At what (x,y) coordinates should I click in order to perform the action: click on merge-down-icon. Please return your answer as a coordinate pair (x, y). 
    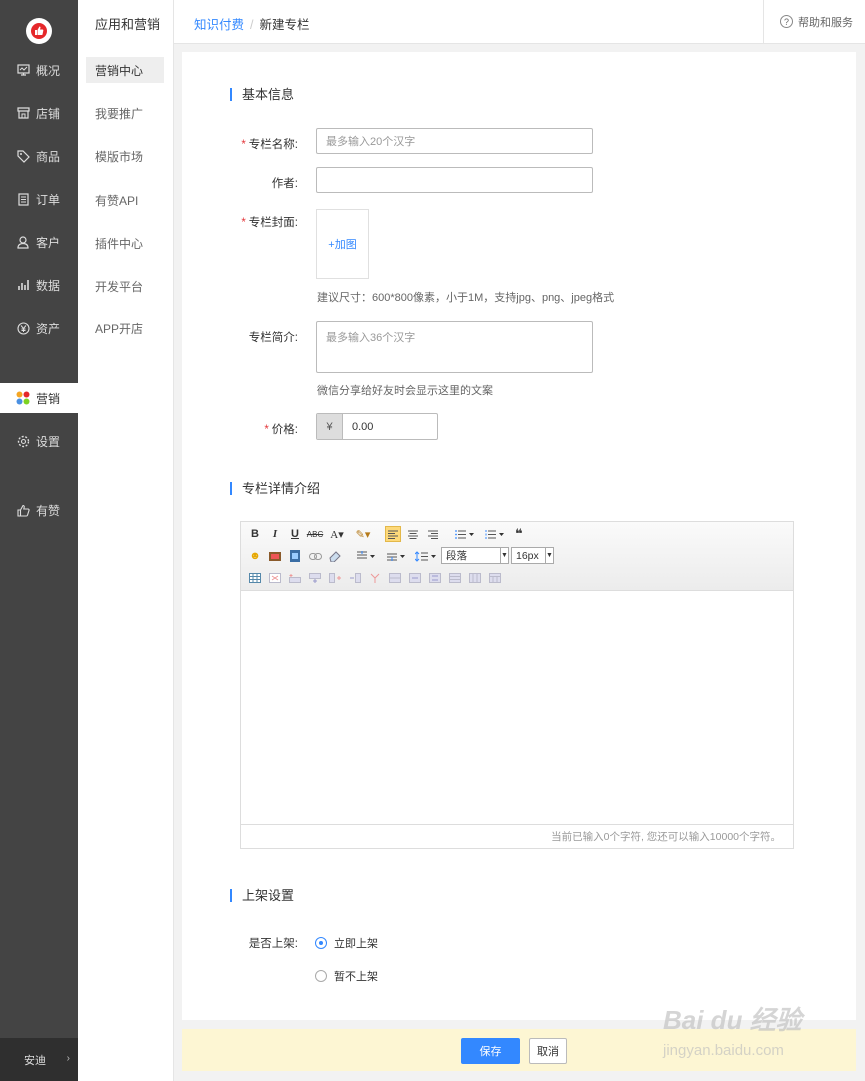
    Looking at the image, I should click on (435, 578).